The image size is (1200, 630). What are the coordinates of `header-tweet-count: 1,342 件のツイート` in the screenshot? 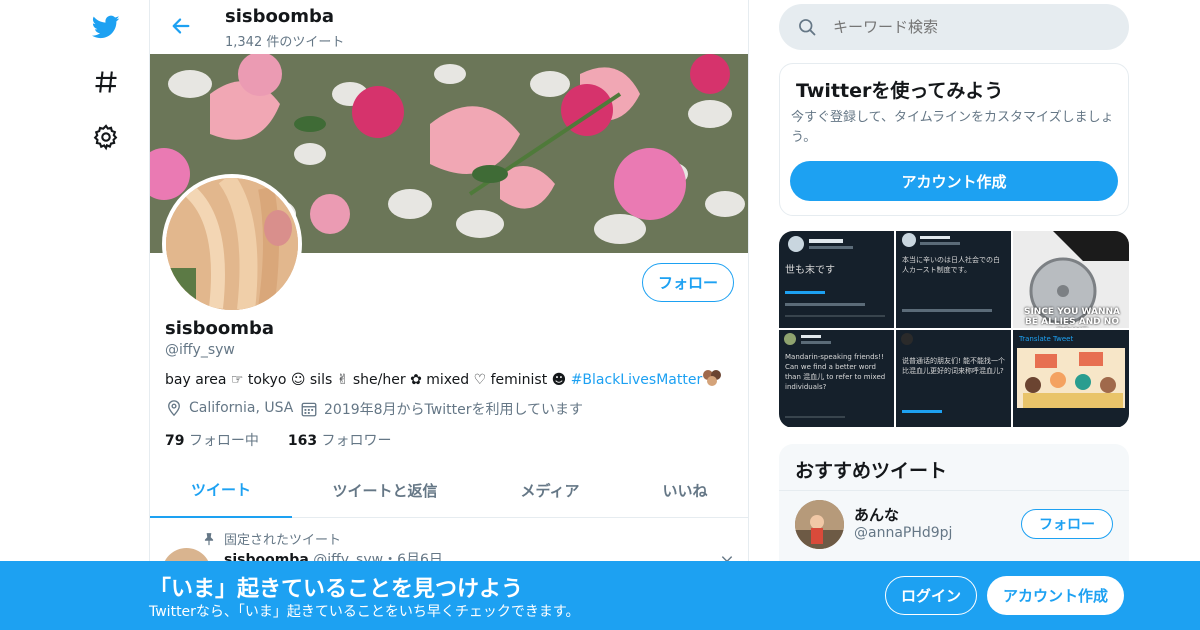 It's located at (285, 42).